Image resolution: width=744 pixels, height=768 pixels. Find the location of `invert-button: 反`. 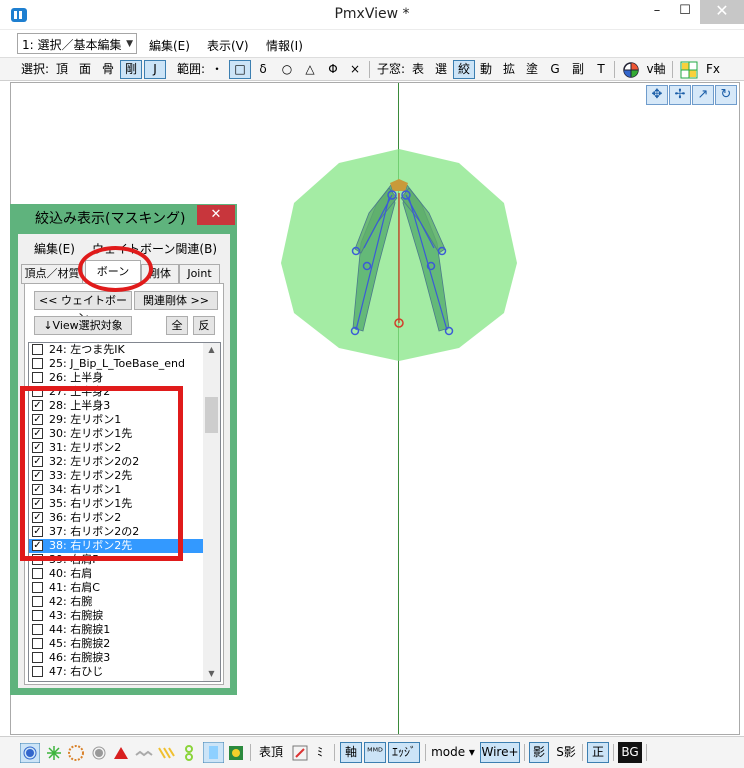

invert-button: 反 is located at coordinates (204, 325).